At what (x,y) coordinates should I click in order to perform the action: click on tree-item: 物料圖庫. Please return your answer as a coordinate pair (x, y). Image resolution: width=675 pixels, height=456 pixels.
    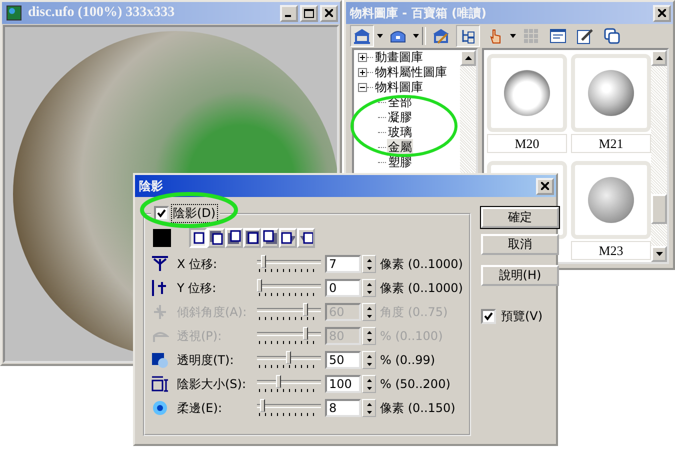
    Looking at the image, I should click on (399, 87).